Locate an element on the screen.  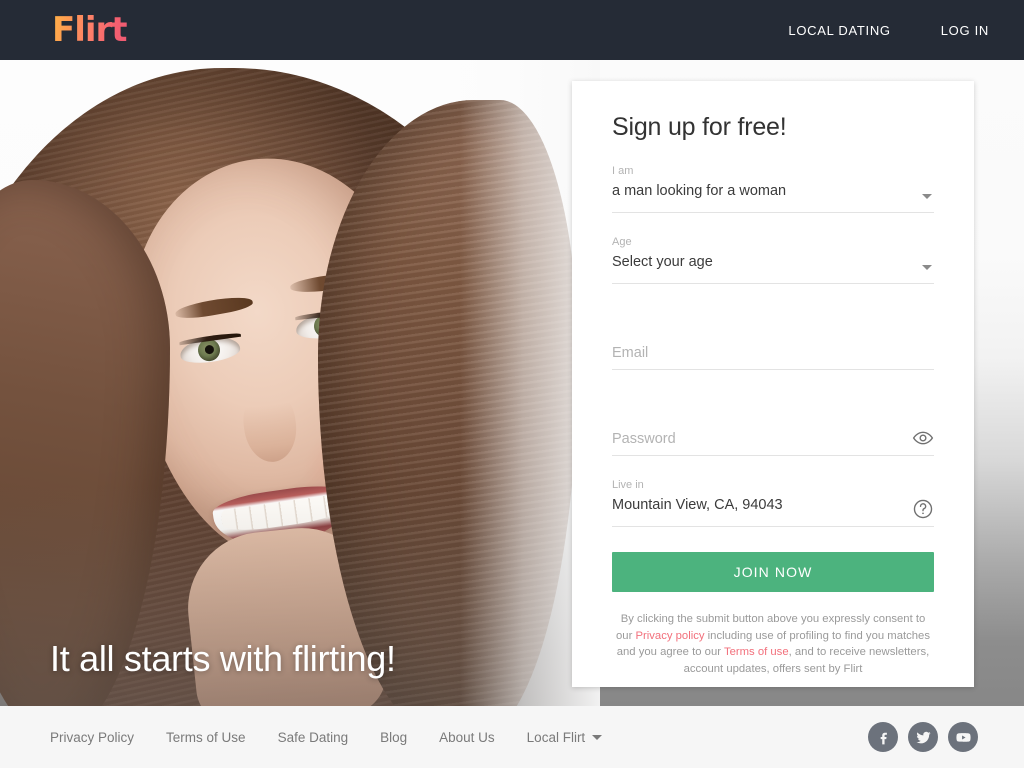
join-now-button: JOIN NOW is located at coordinates (773, 572).